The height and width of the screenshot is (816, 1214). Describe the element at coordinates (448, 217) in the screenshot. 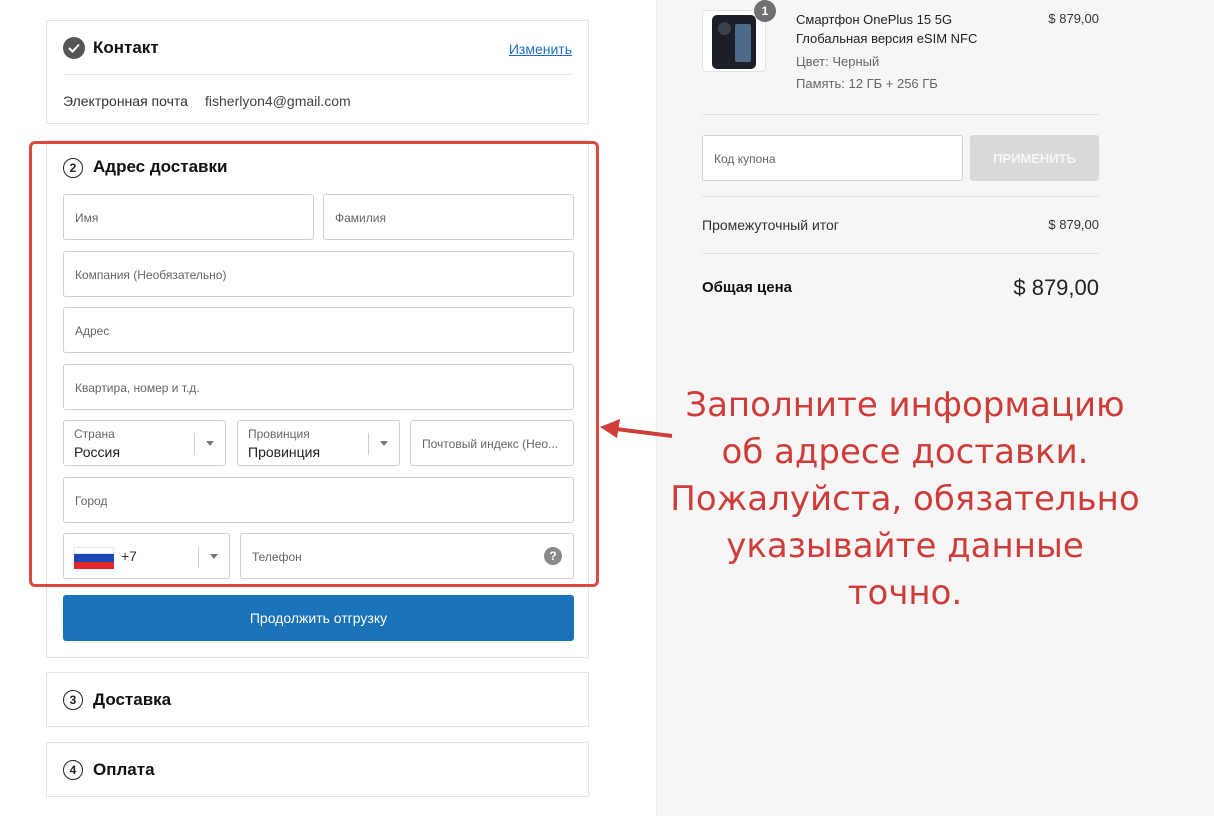

I see `last-name-field: Фамилия` at that location.